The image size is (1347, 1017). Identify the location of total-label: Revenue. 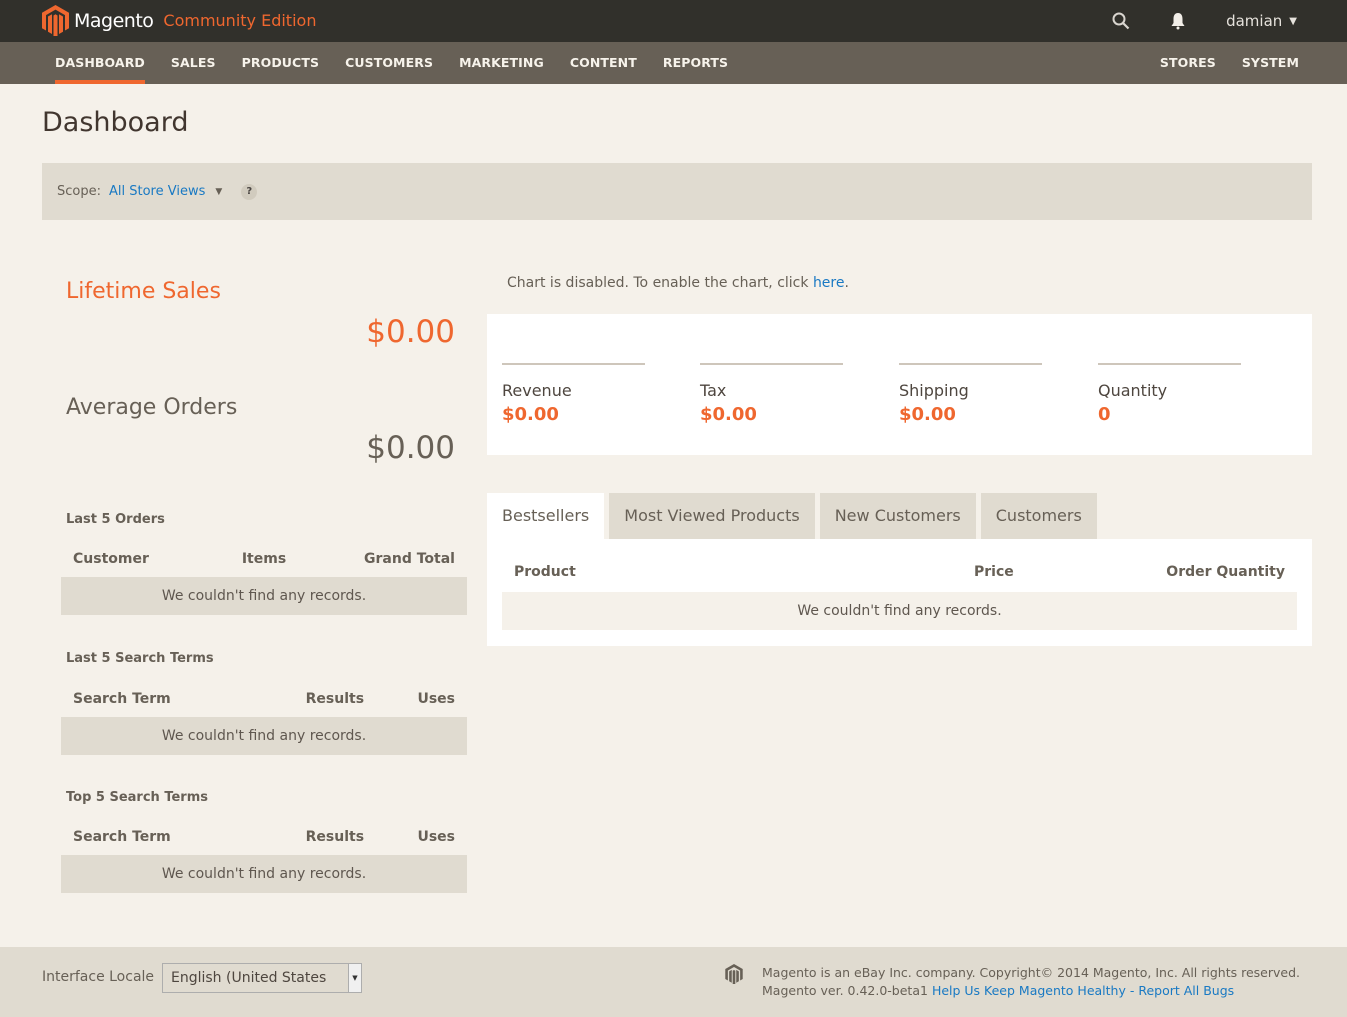
(537, 390).